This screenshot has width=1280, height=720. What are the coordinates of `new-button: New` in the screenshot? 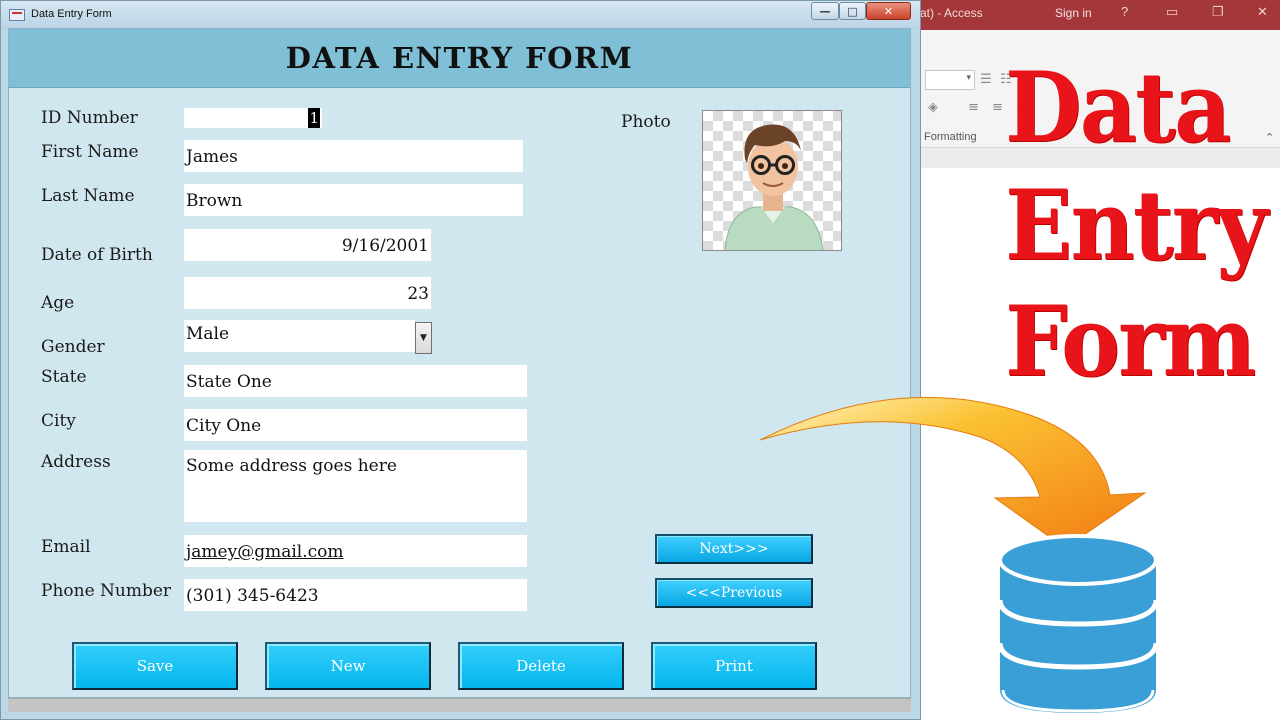 It's located at (348, 666).